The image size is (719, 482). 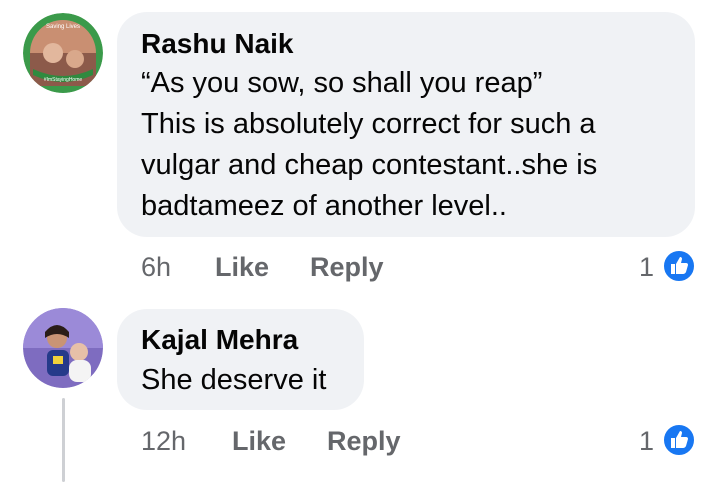 What do you see at coordinates (217, 44) in the screenshot?
I see `comment-author: Rashu Naik` at bounding box center [217, 44].